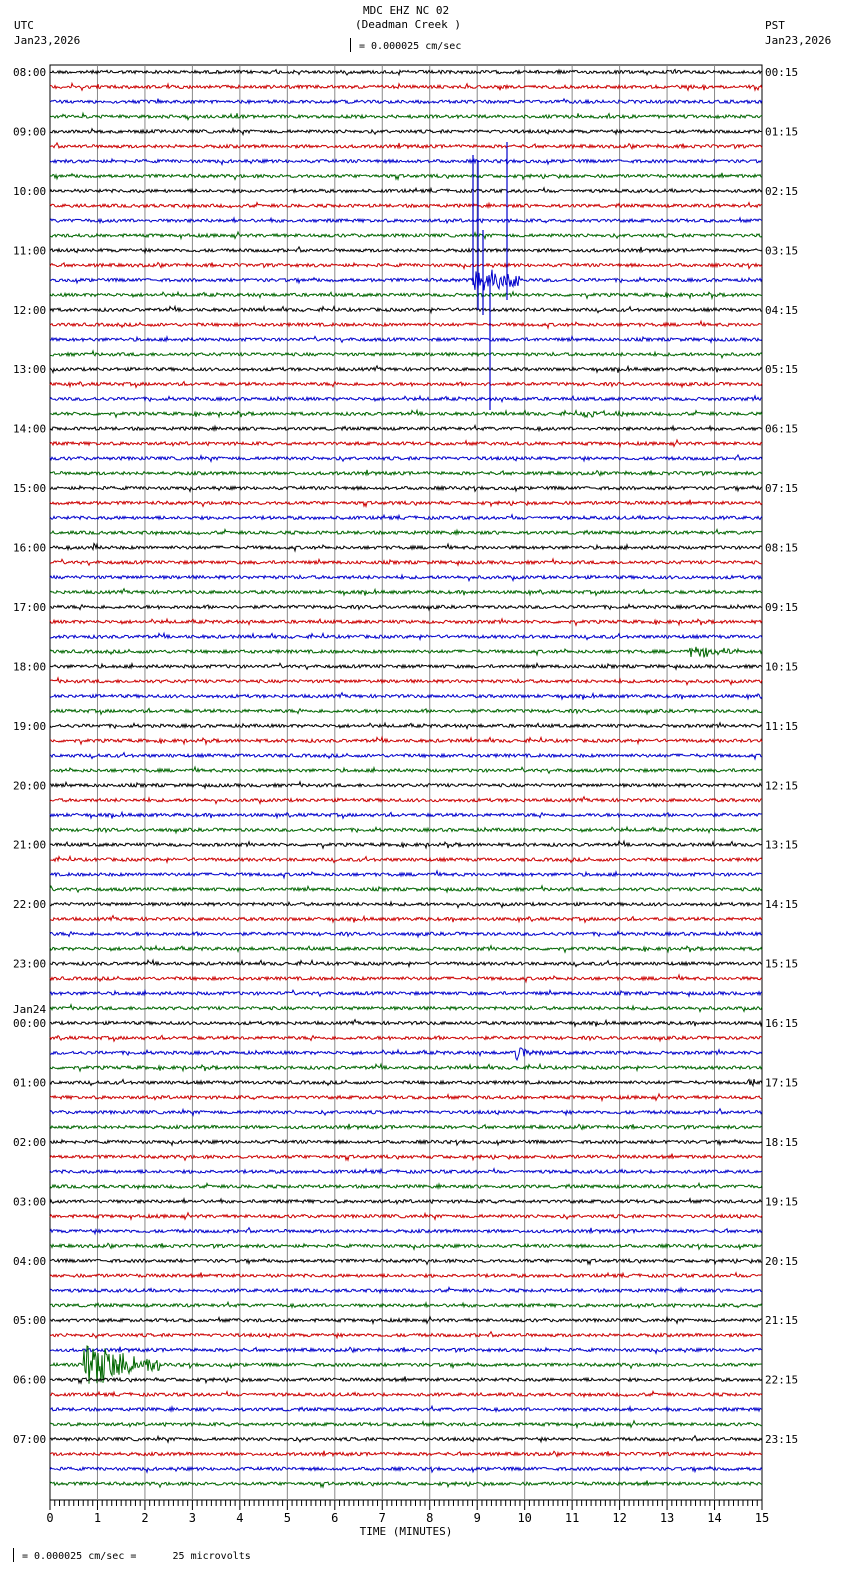 This screenshot has height=1584, width=850. I want to click on pst-hour-label: 15:15, so click(781, 964).